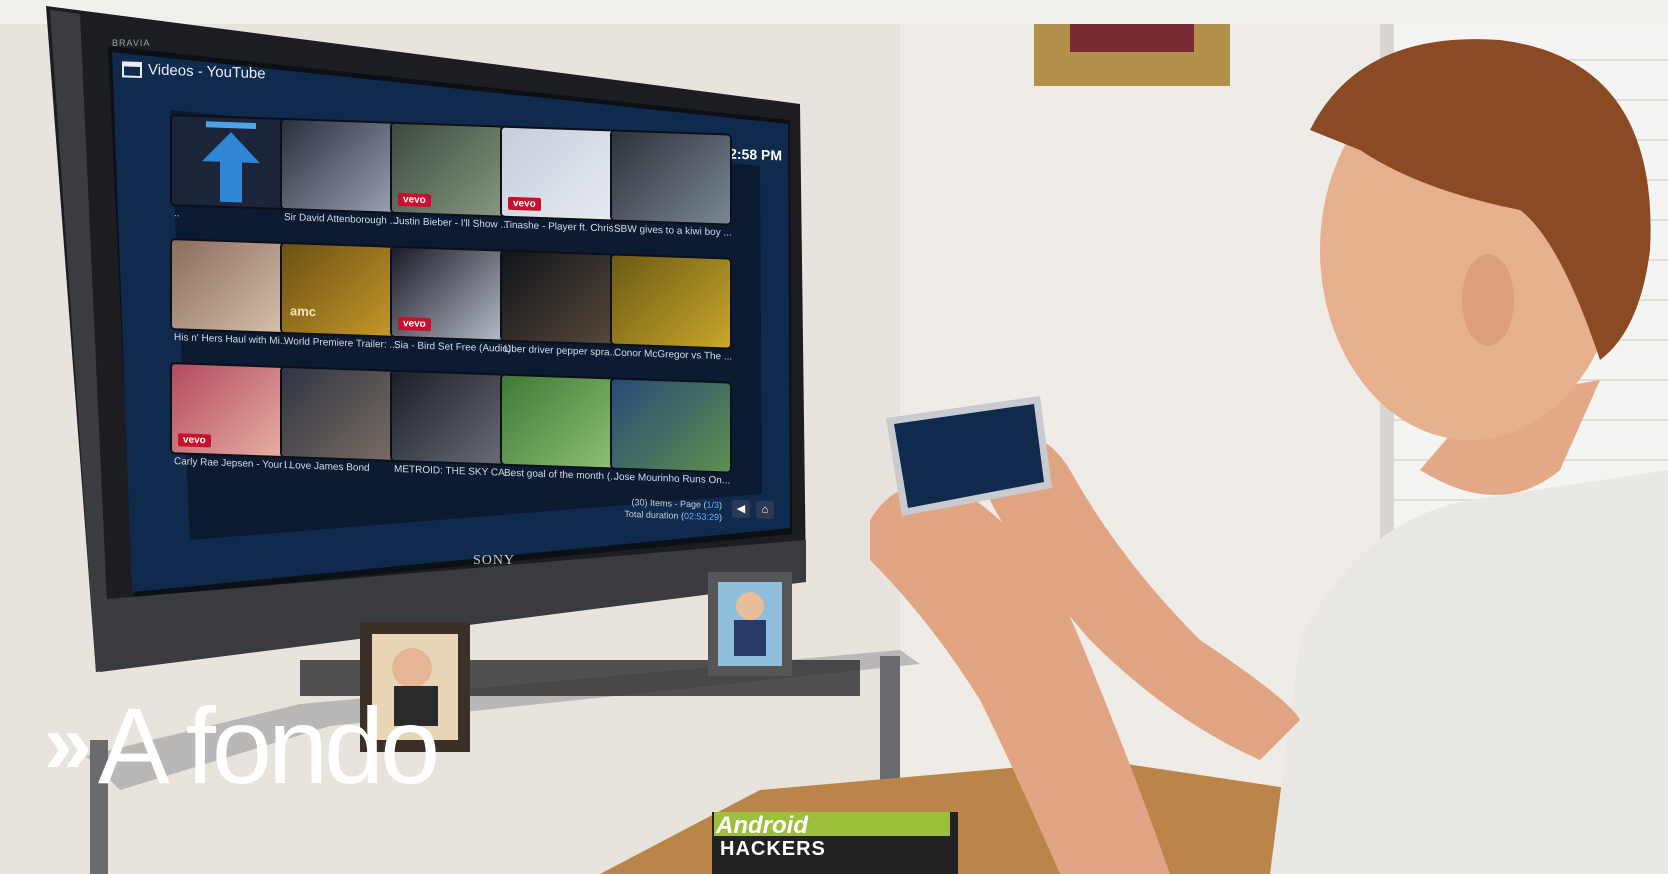  Describe the element at coordinates (701, 516) in the screenshot. I see `total-duration: 02:53:29` at that location.